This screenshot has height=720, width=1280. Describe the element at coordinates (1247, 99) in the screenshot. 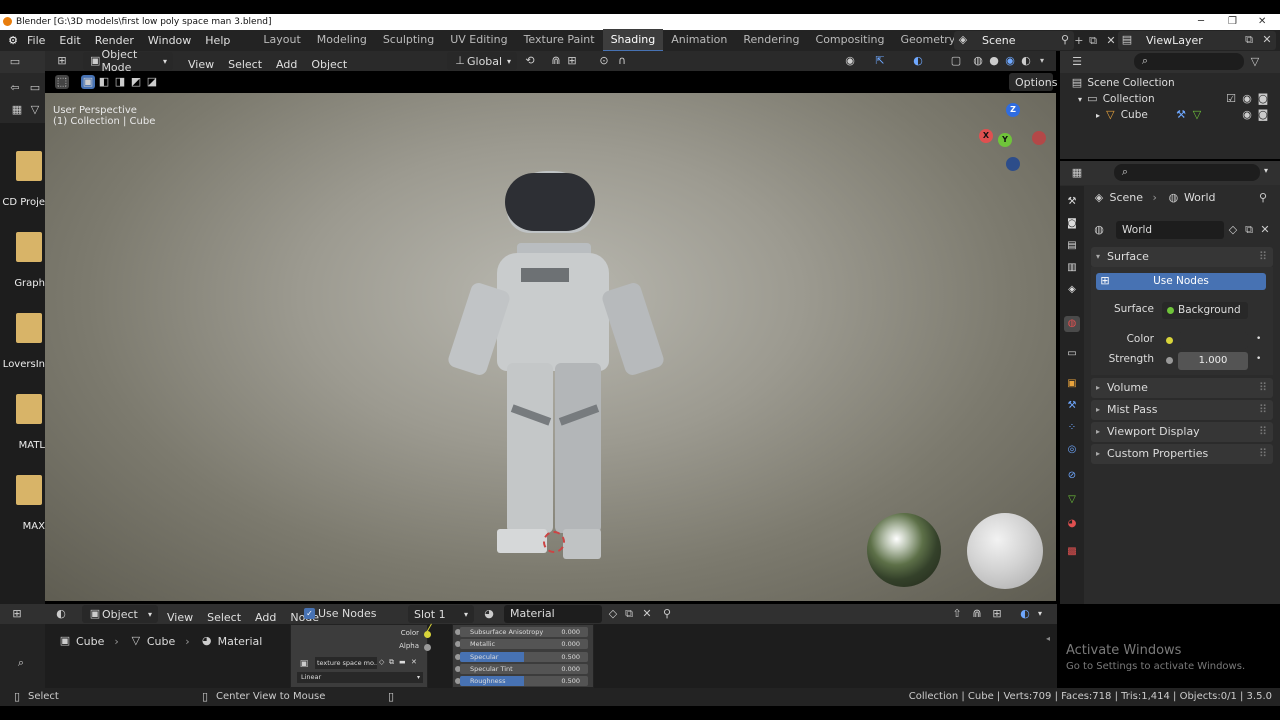

I see `eye-icon: ◉` at that location.